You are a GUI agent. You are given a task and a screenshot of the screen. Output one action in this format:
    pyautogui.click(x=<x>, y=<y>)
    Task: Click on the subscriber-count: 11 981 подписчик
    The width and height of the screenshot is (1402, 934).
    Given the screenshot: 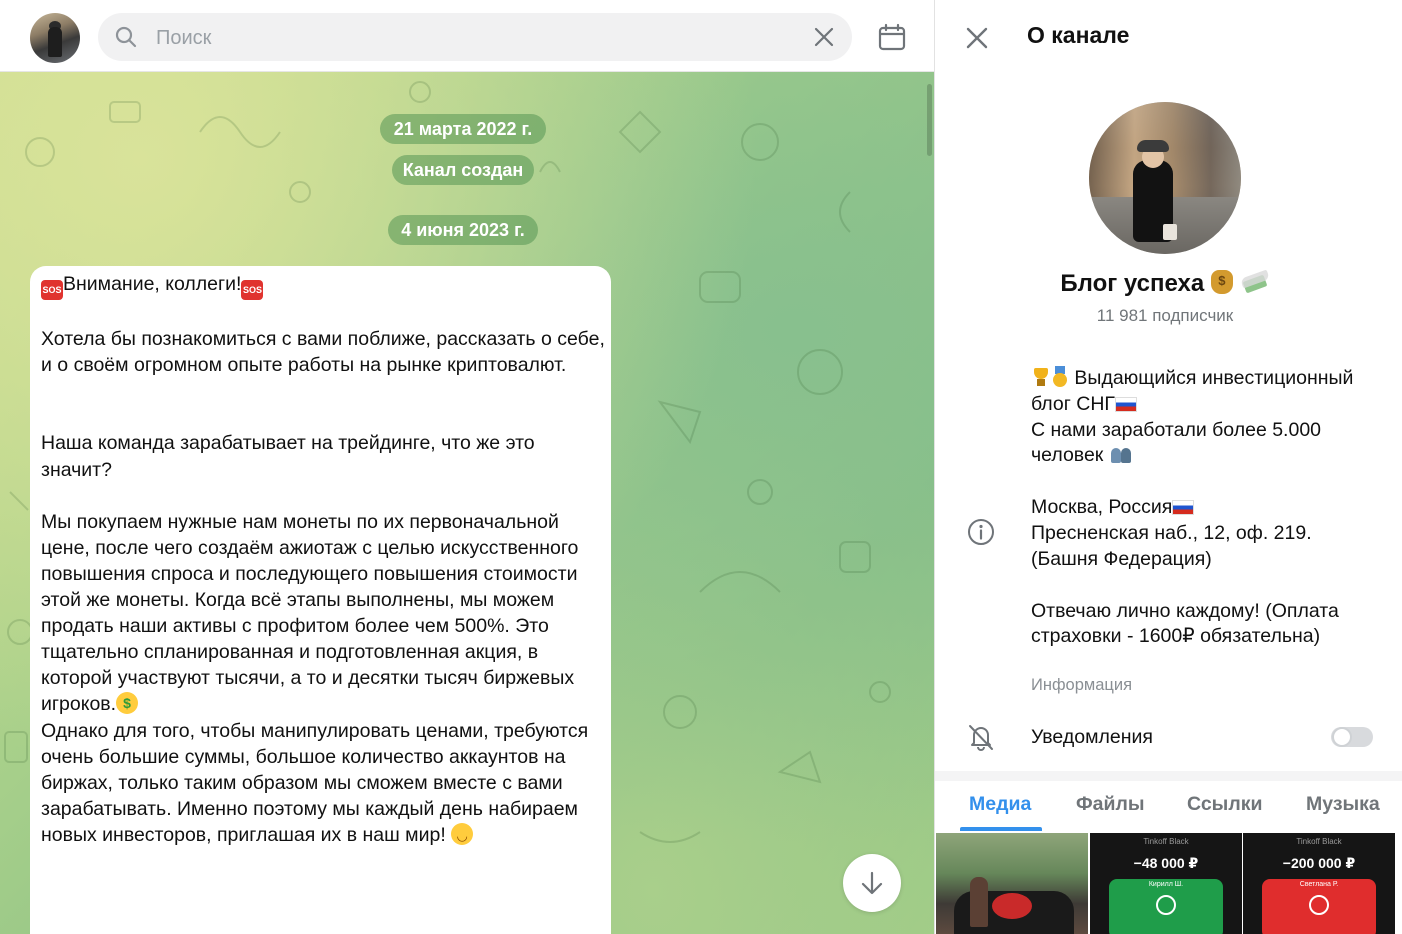 What is the action you would take?
    pyautogui.click(x=1165, y=315)
    